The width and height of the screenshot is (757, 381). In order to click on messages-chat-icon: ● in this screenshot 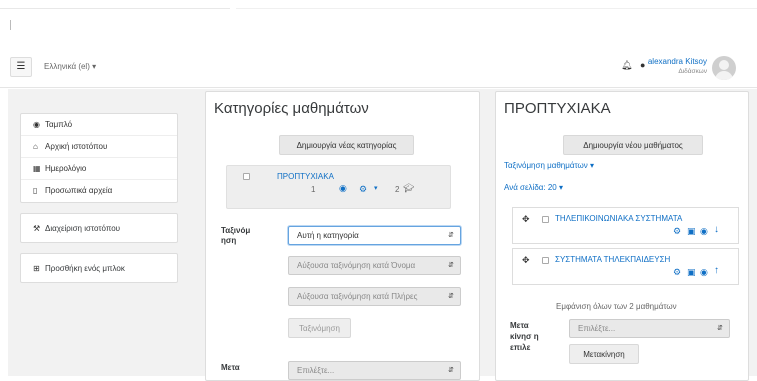, I will do `click(642, 65)`.